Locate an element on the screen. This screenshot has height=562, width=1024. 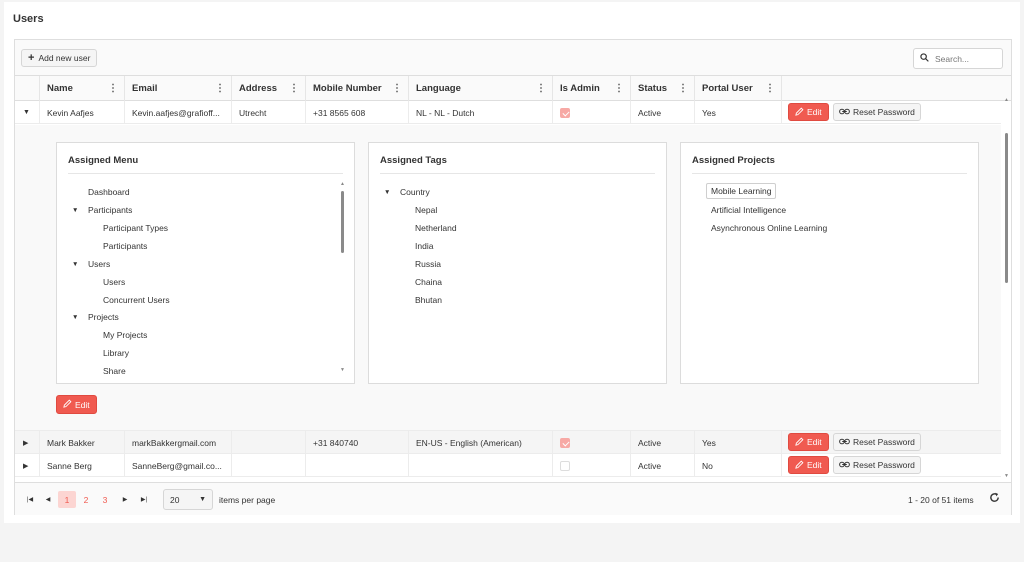
search-box is located at coordinates (958, 58).